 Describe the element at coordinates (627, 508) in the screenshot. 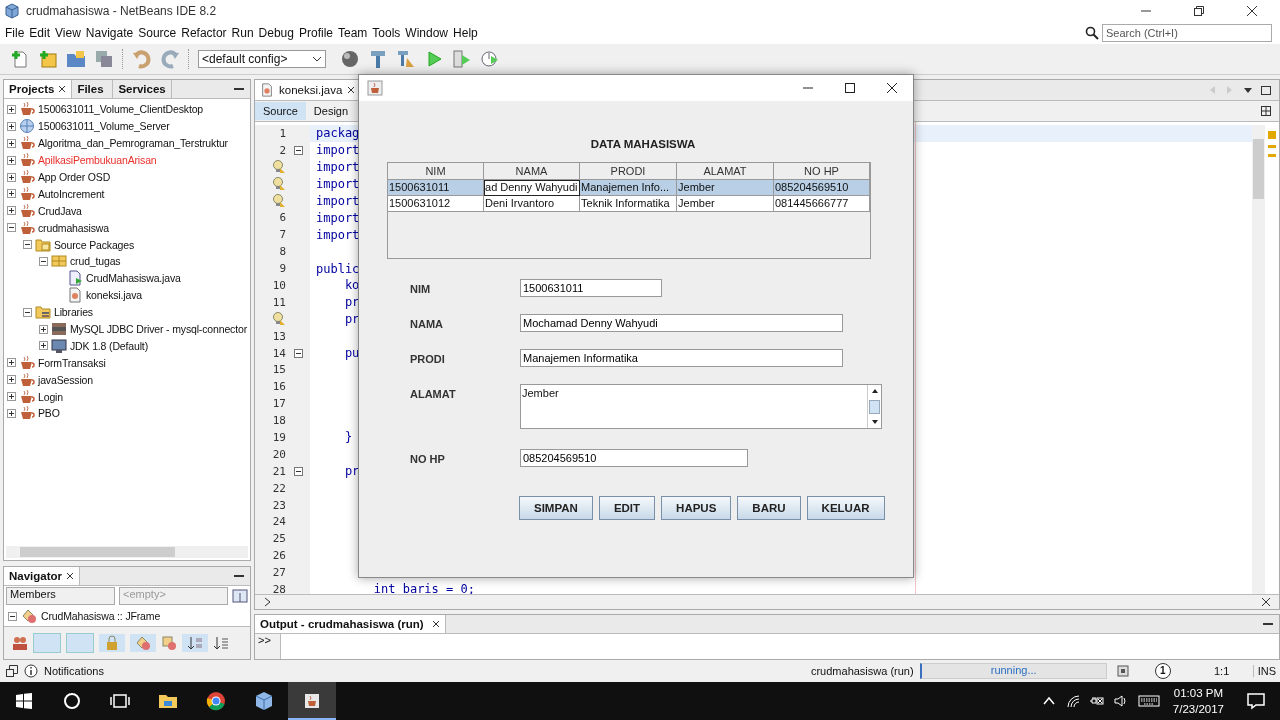

I see `action-button: EDIT` at that location.